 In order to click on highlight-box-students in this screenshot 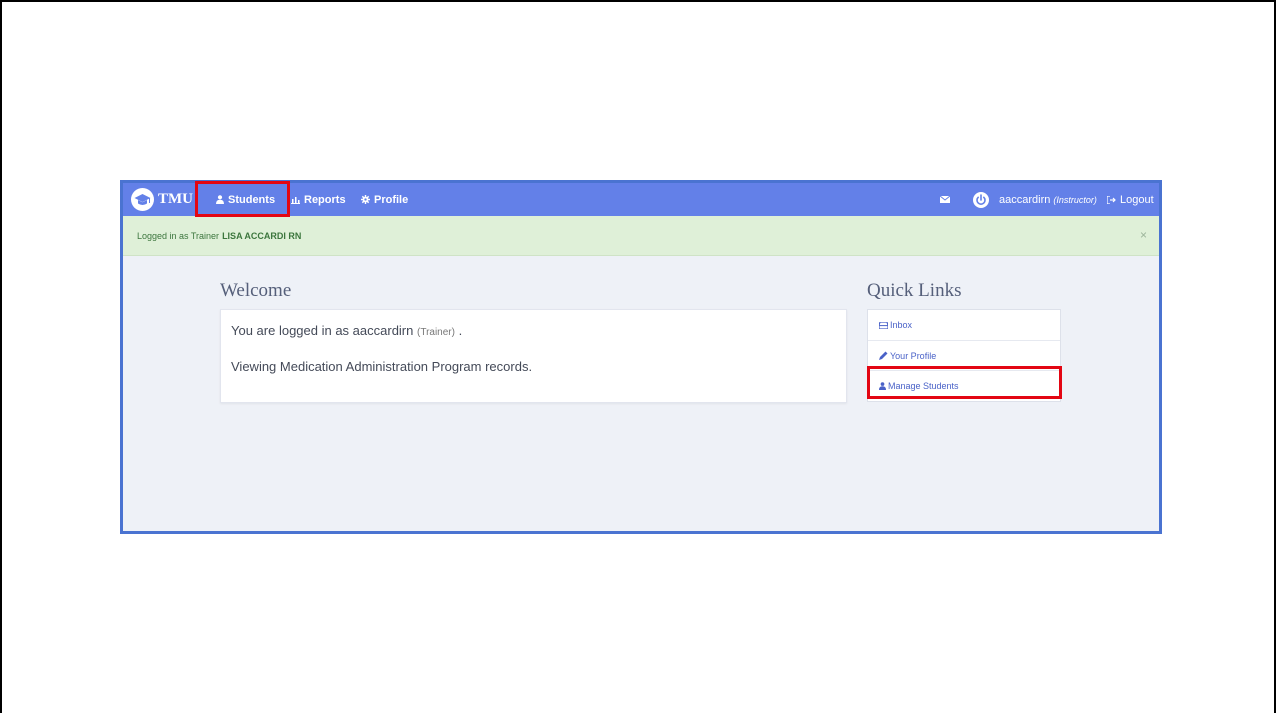, I will do `click(242, 199)`.